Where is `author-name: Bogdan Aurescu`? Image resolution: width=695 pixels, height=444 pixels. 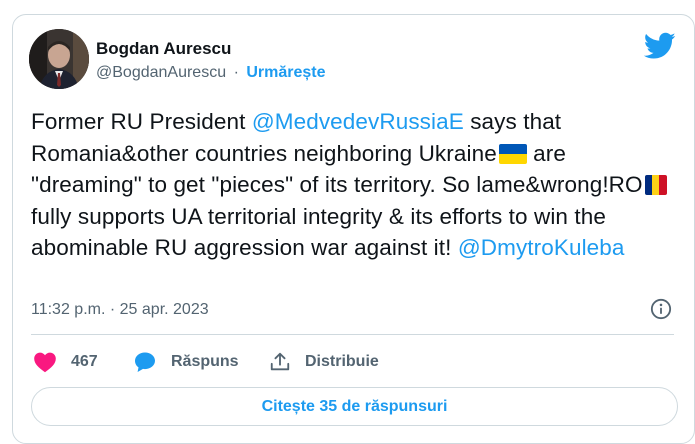
author-name: Bogdan Aurescu is located at coordinates (163, 49).